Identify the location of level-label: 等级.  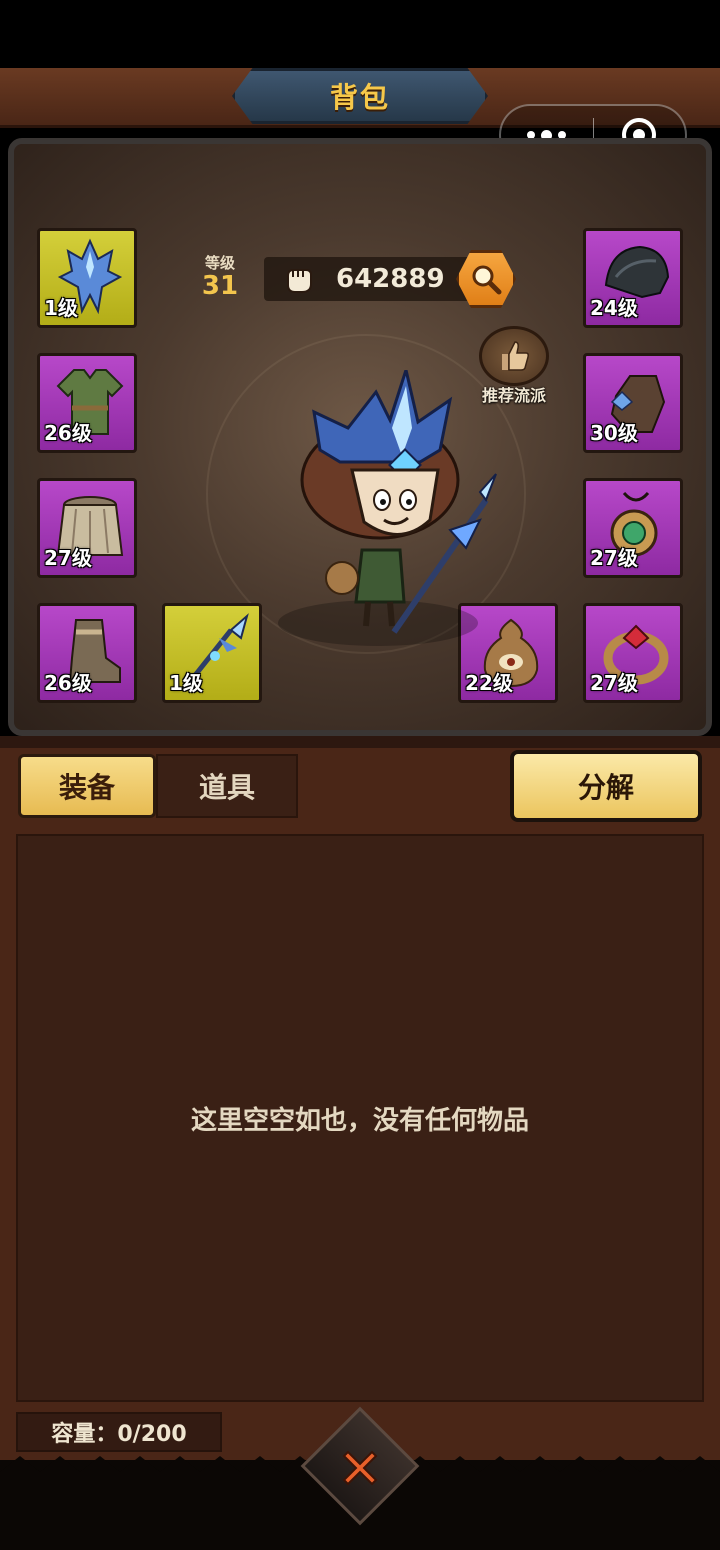
(219, 263).